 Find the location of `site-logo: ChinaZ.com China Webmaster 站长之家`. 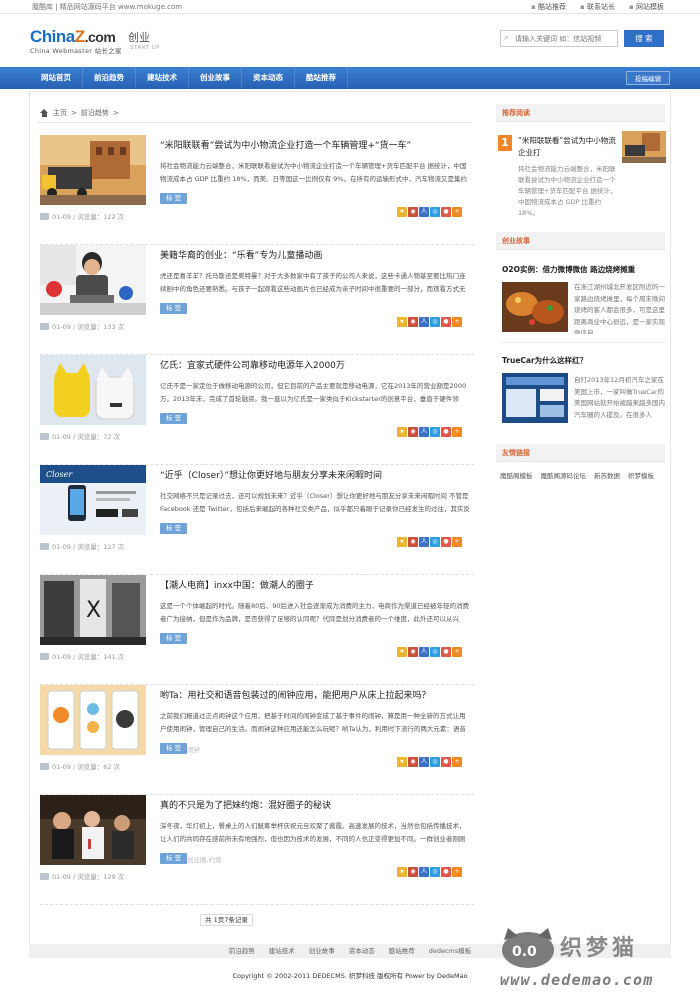

site-logo: ChinaZ.com China Webmaster 站长之家 is located at coordinates (76, 41).